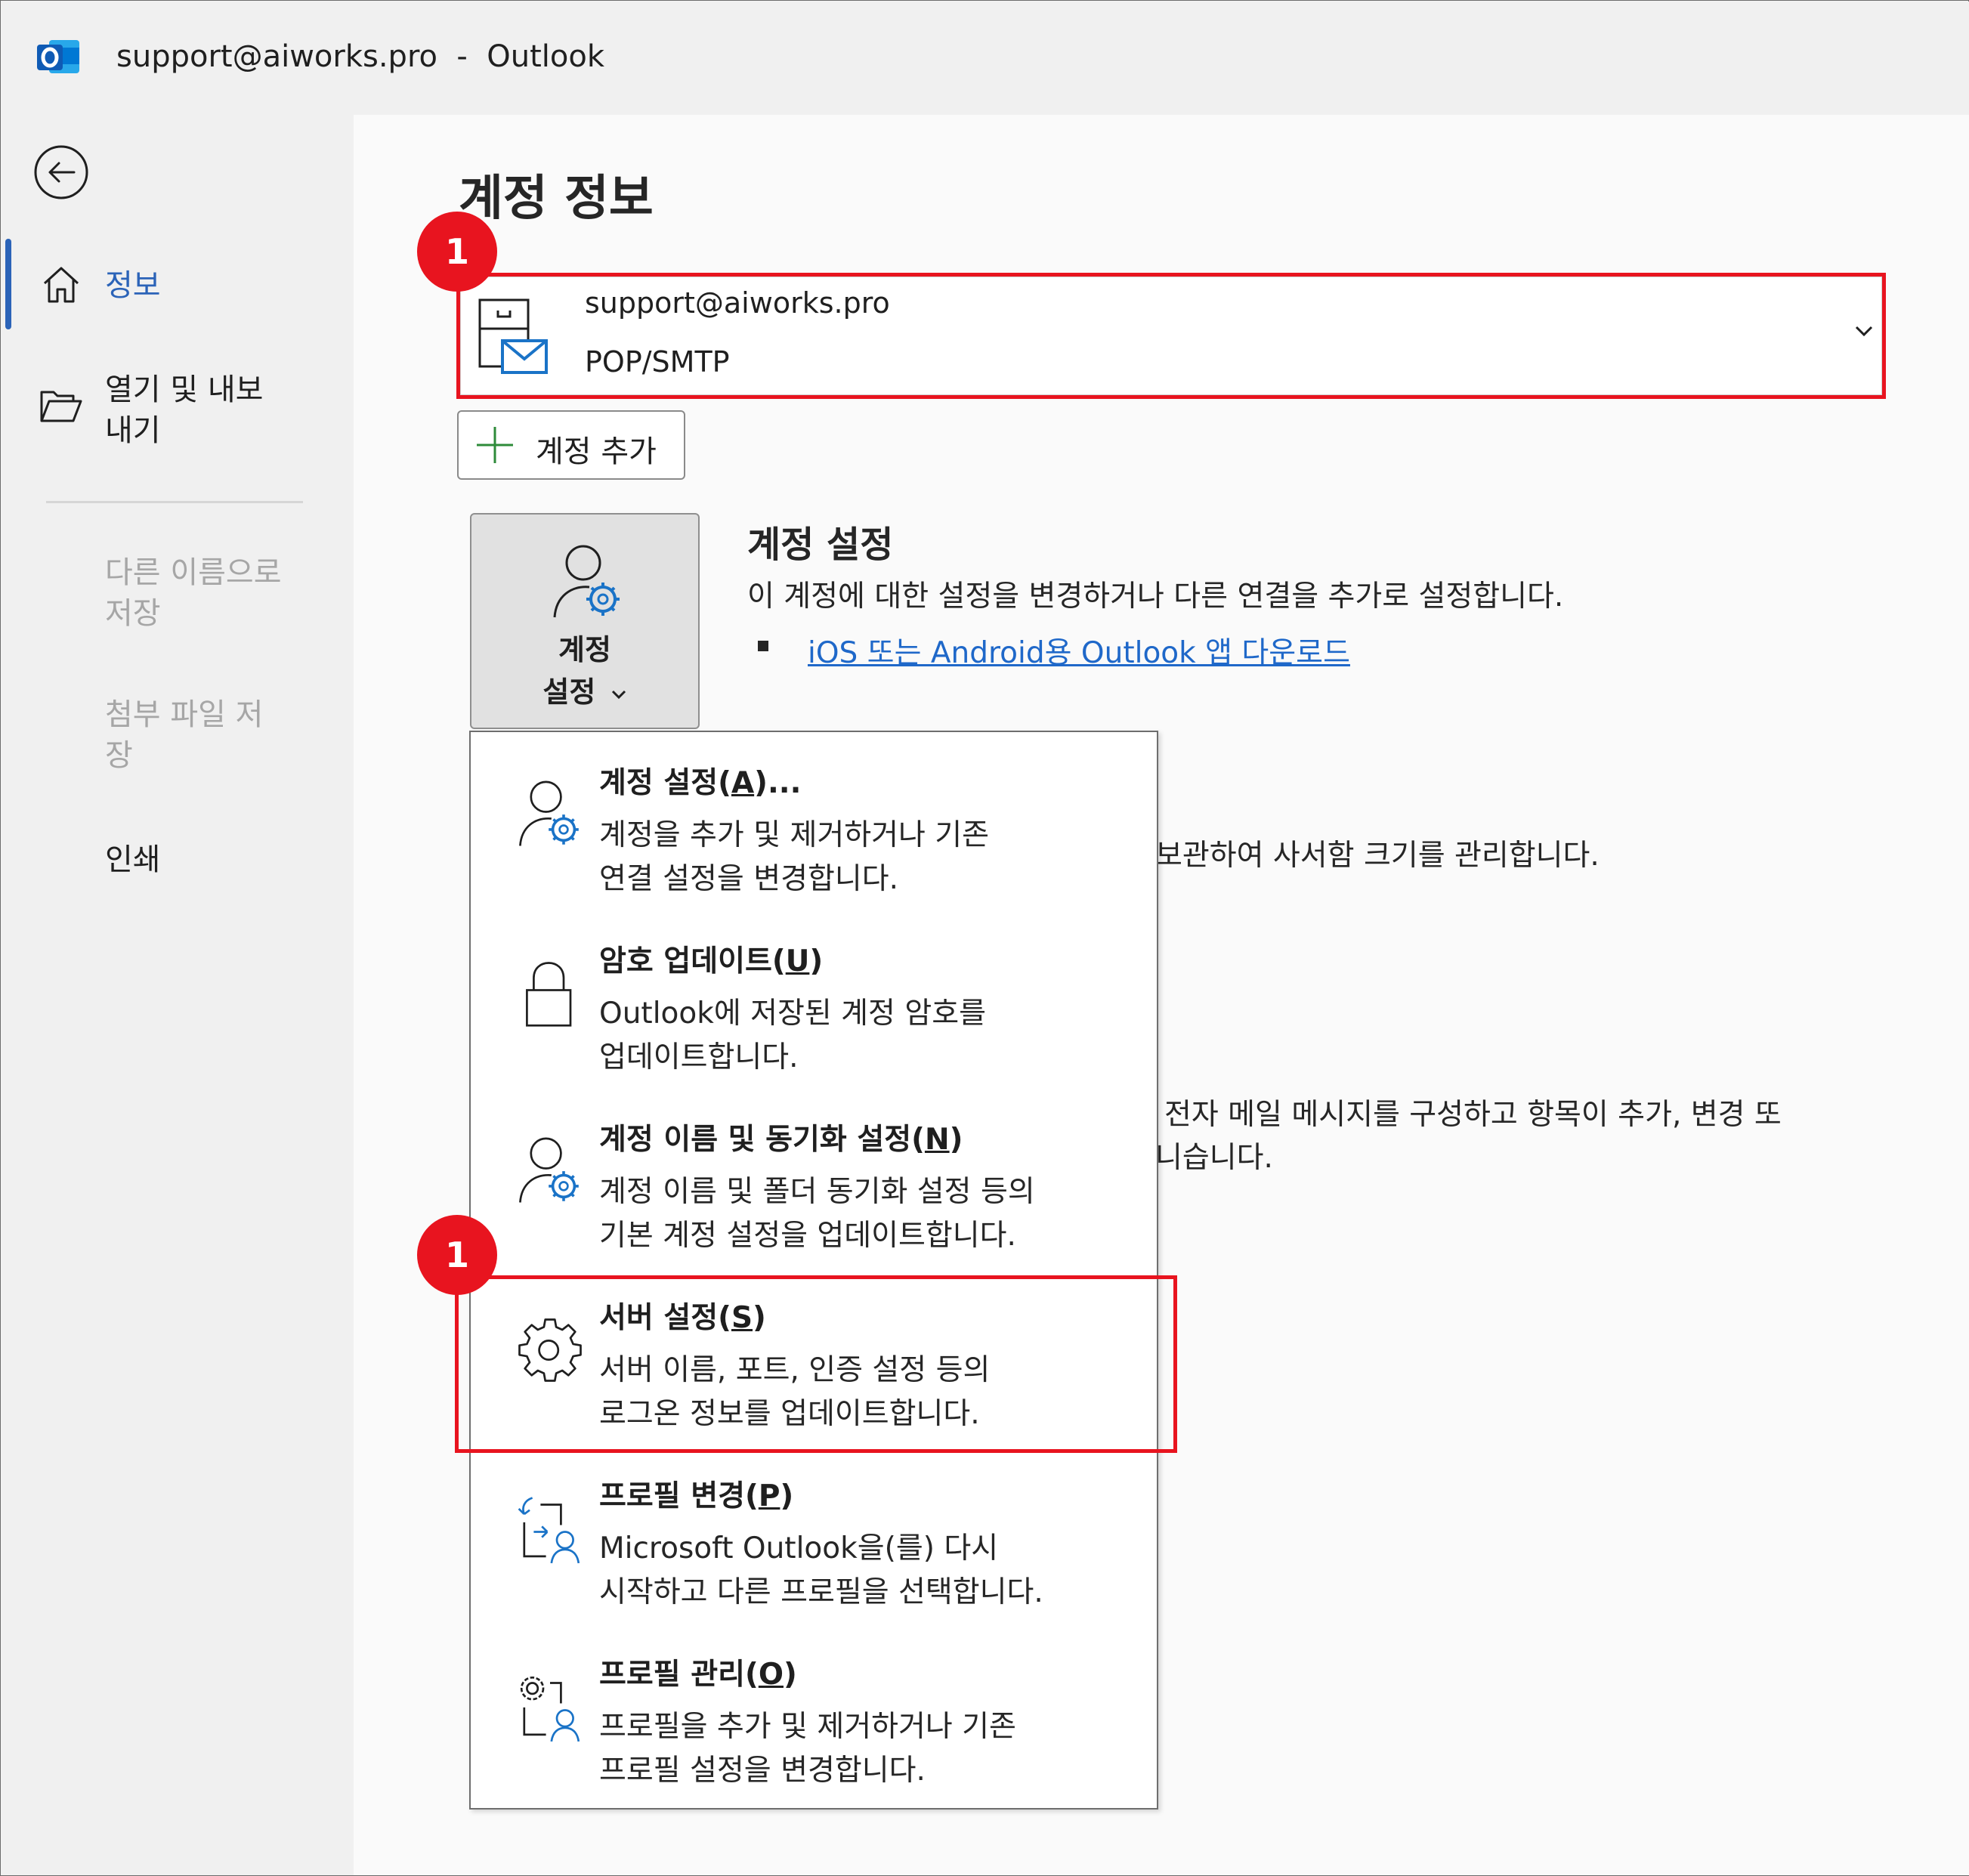 The width and height of the screenshot is (1969, 1876). Describe the element at coordinates (781, 1140) in the screenshot. I see `menu-item-title: 계정 이름 및 동기화 설정(N)` at that location.